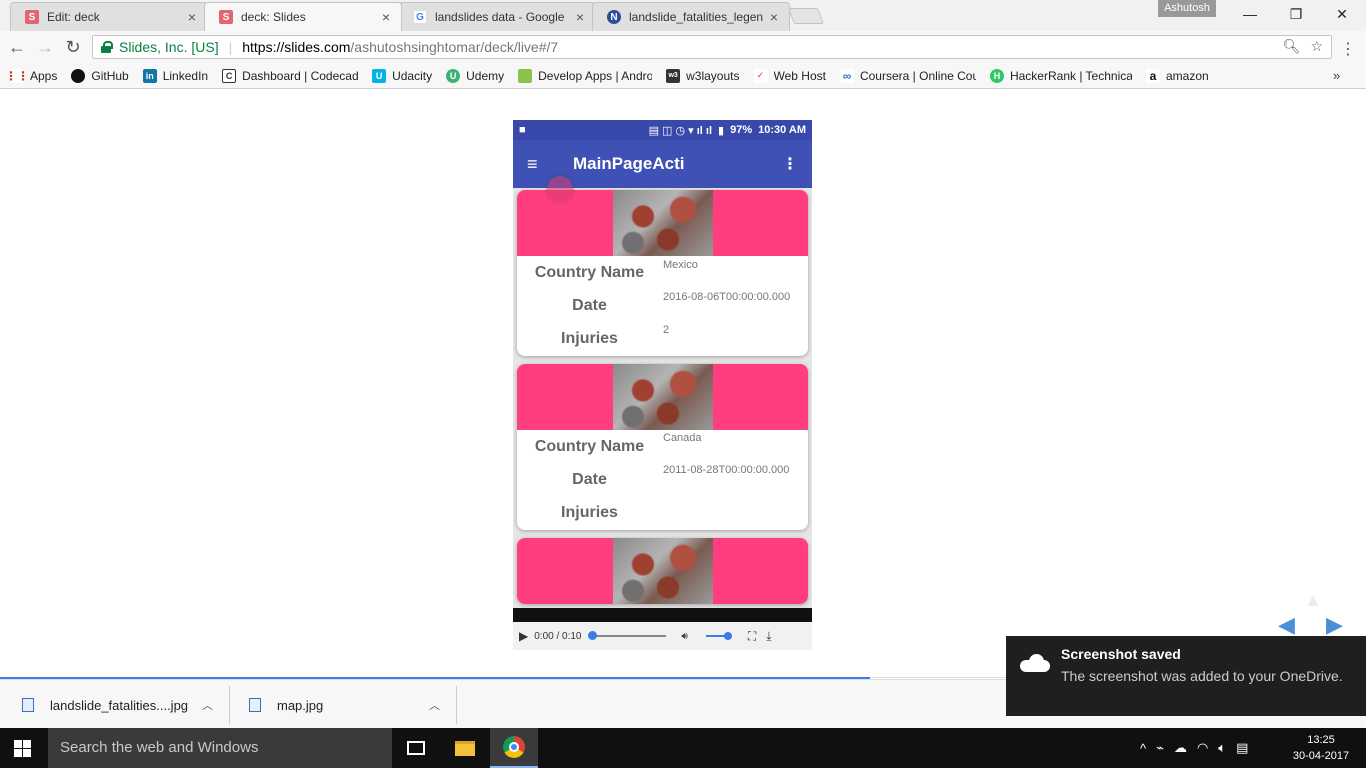 The height and width of the screenshot is (768, 1366). Describe the element at coordinates (1250, 14) in the screenshot. I see `minimize-icon: —` at that location.